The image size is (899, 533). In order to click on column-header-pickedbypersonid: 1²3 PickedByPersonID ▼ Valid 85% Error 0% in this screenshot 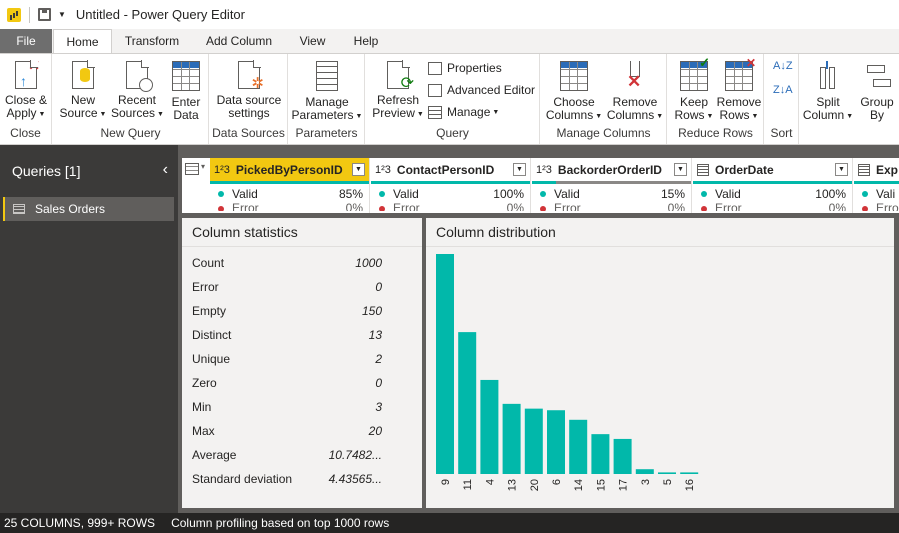, I will do `click(290, 185)`.